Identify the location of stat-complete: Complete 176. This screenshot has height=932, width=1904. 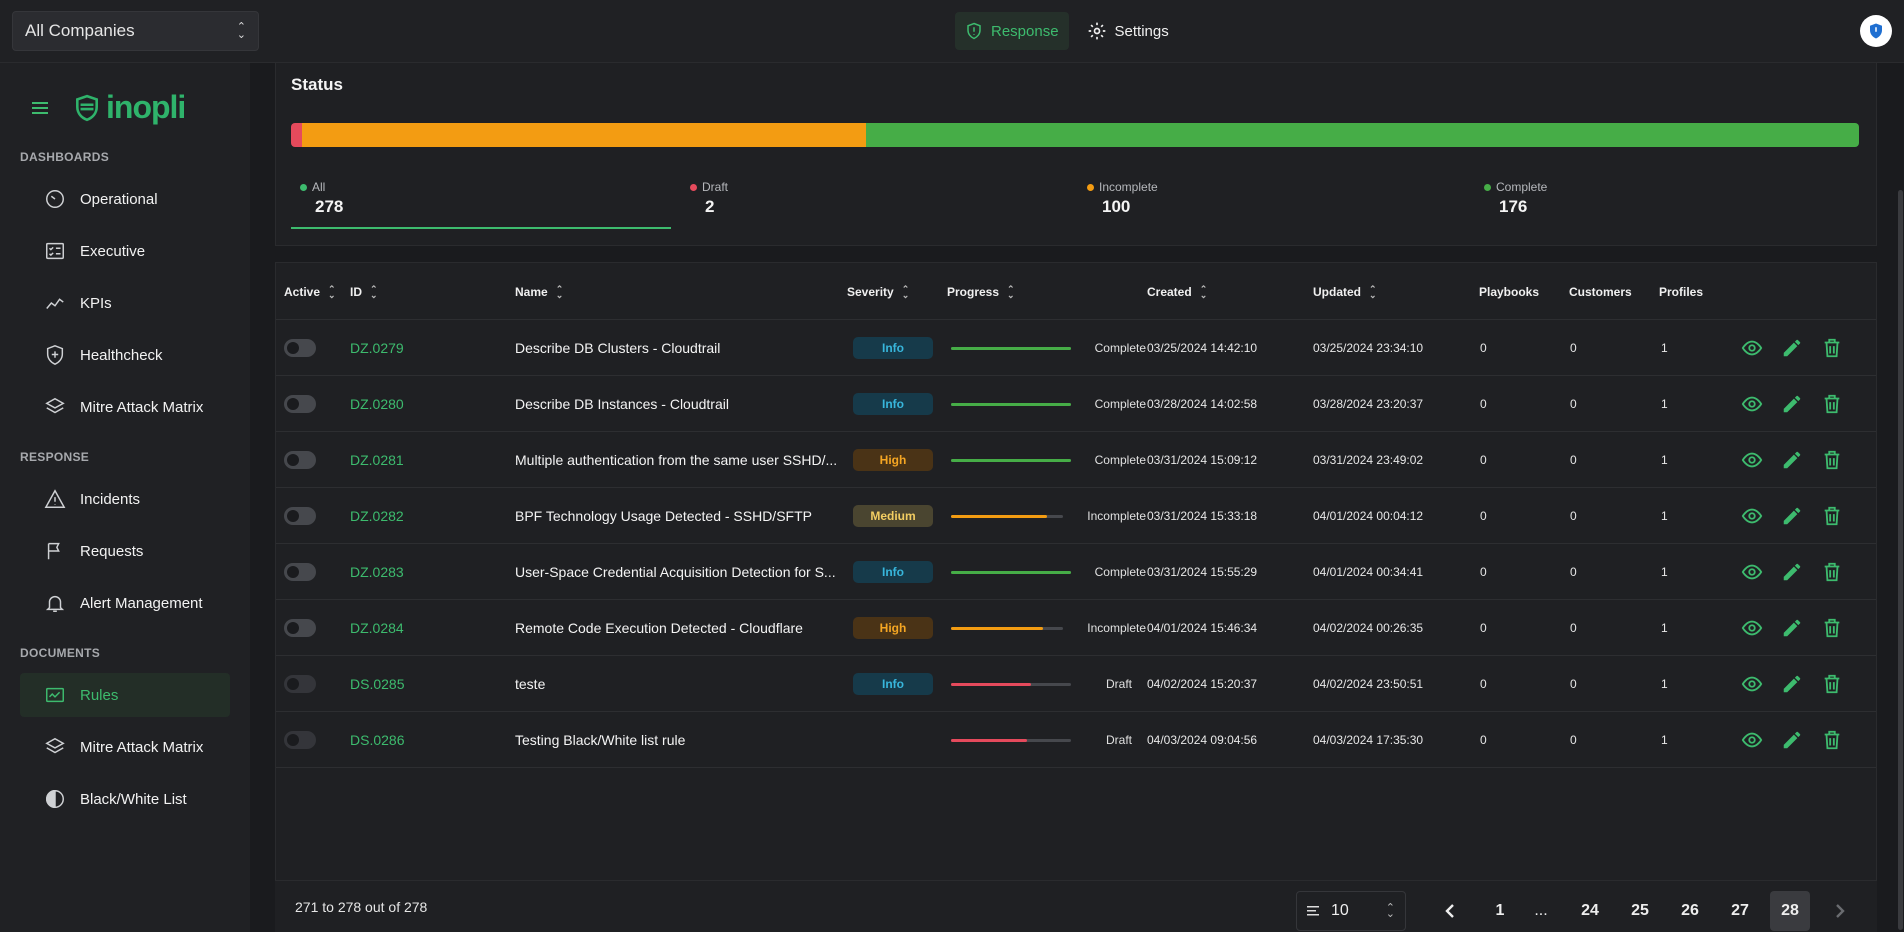
(1515, 198).